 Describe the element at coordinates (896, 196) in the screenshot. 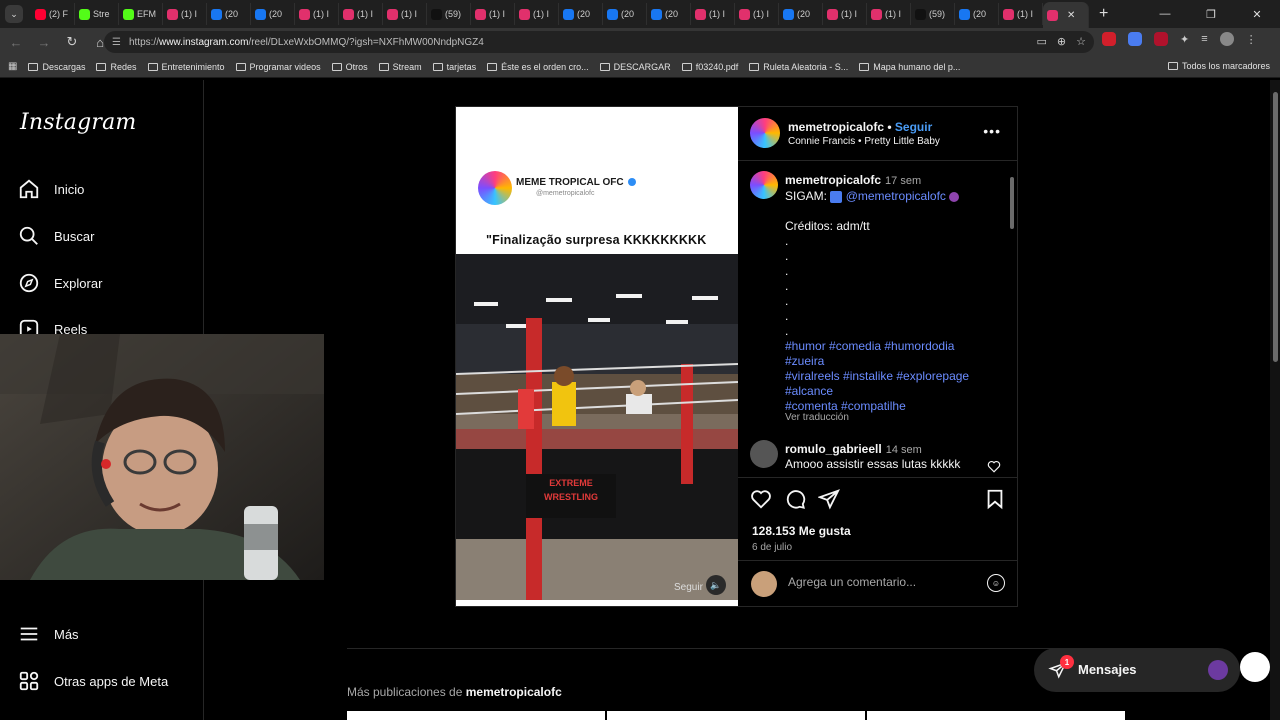

I see `mention-link: @memetropicalofc` at that location.